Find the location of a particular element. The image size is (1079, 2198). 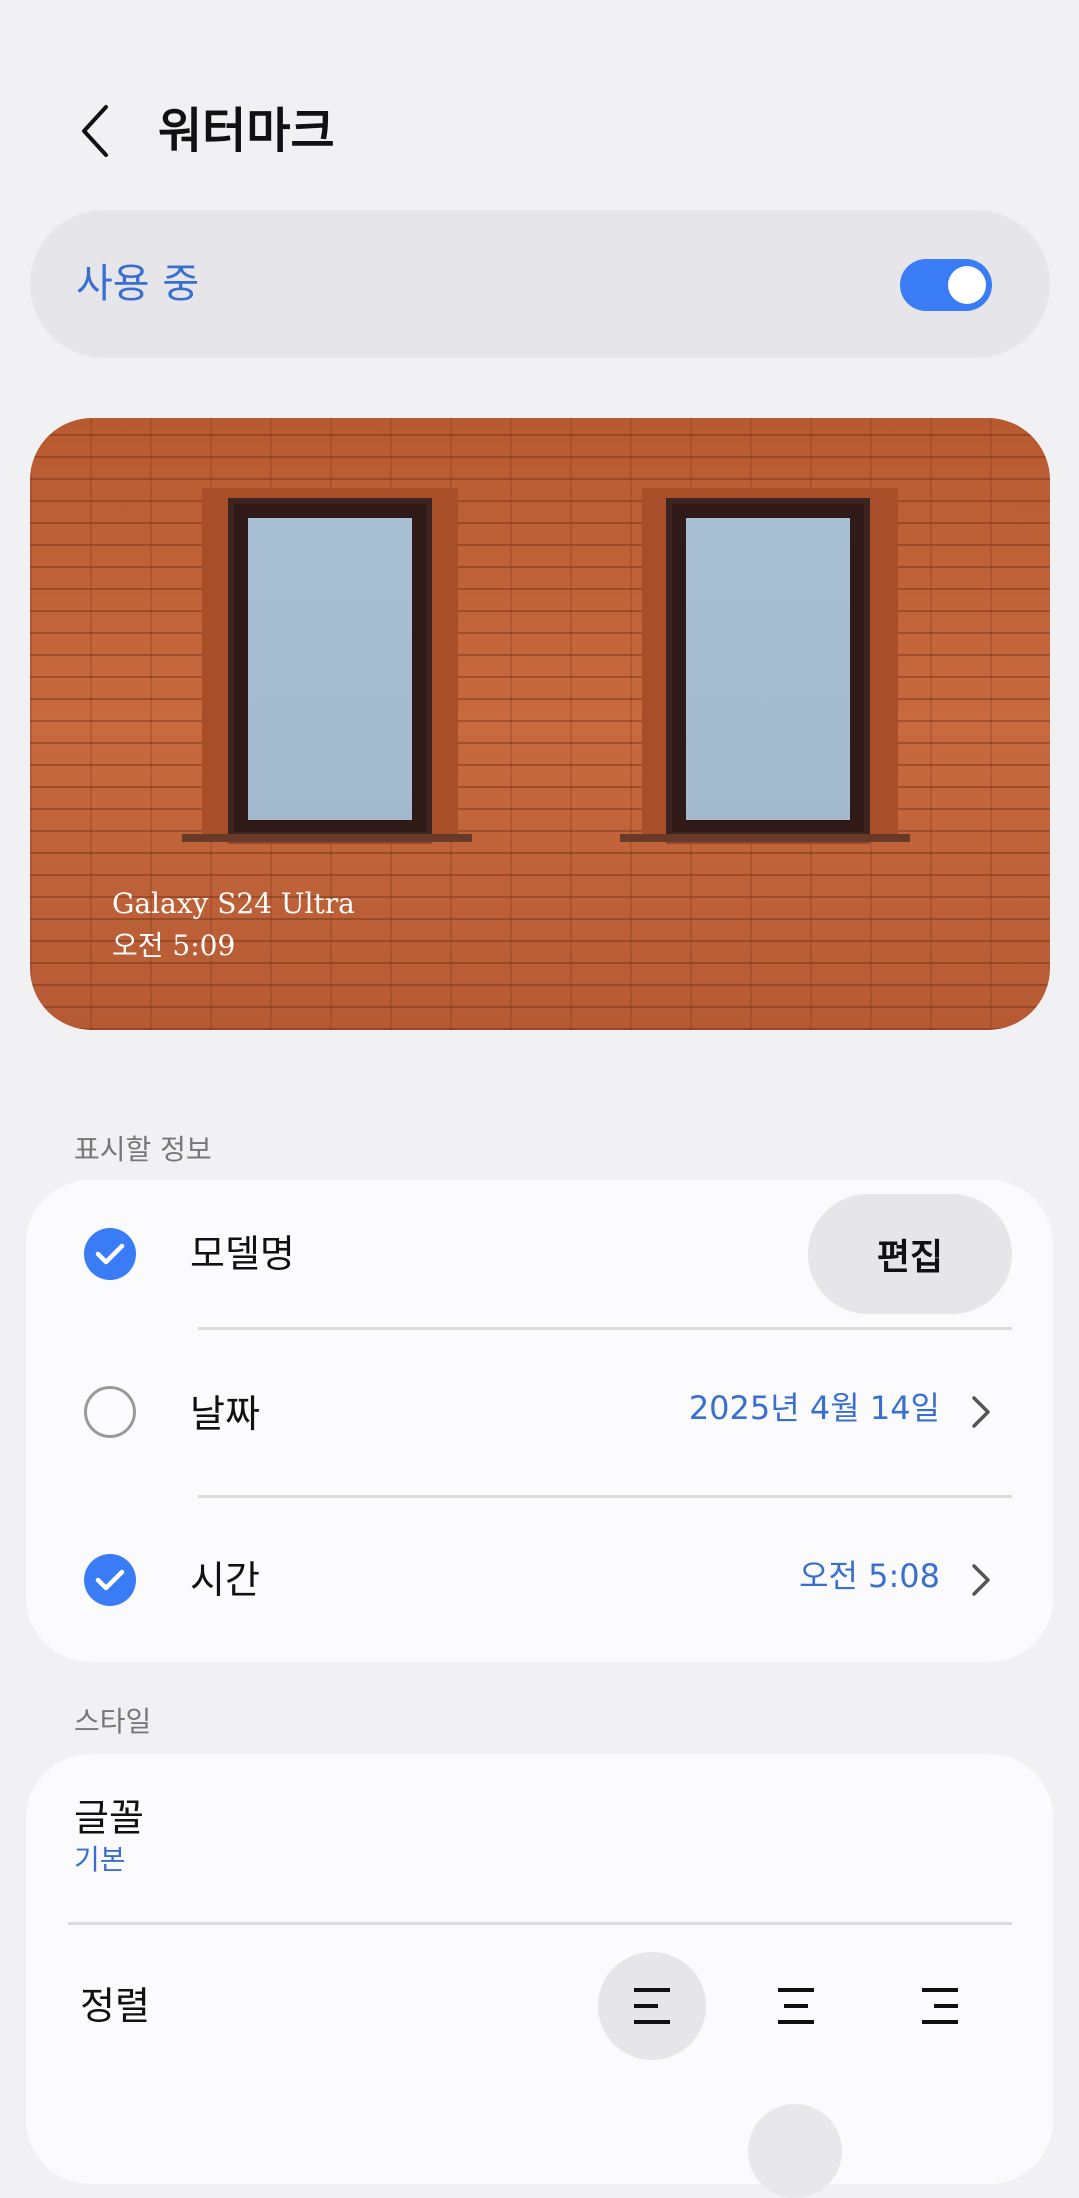

partially-visible-control is located at coordinates (795, 2151).